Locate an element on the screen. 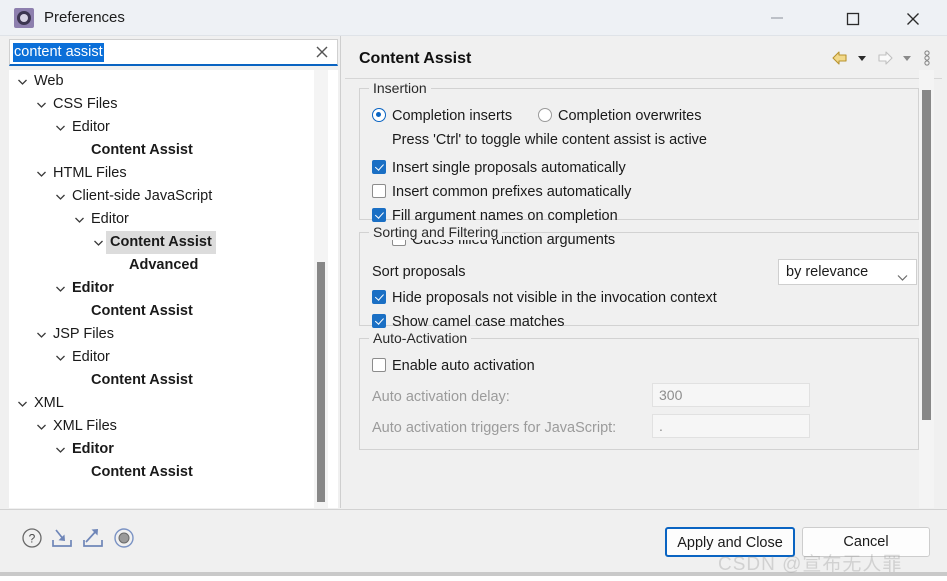 Image resolution: width=947 pixels, height=581 pixels. tree-scrollbar is located at coordinates (321, 289).